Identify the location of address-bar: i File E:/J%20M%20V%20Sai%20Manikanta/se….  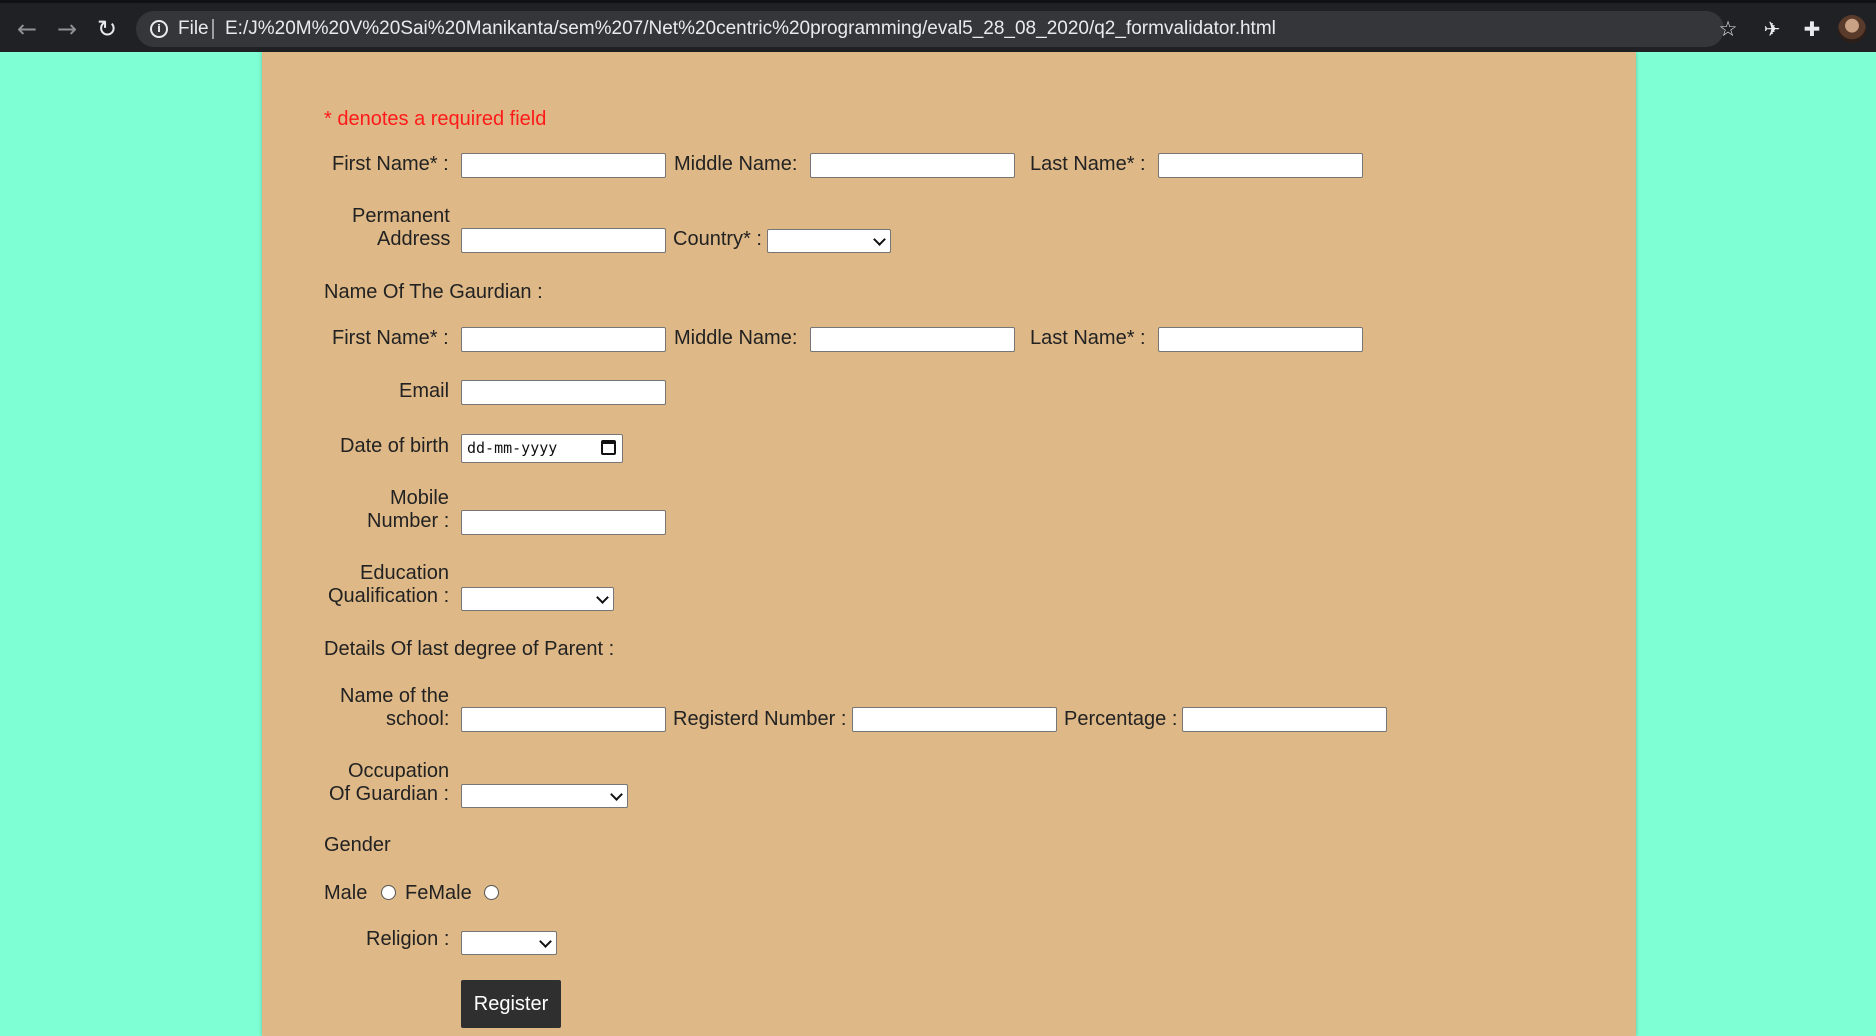
(936, 29).